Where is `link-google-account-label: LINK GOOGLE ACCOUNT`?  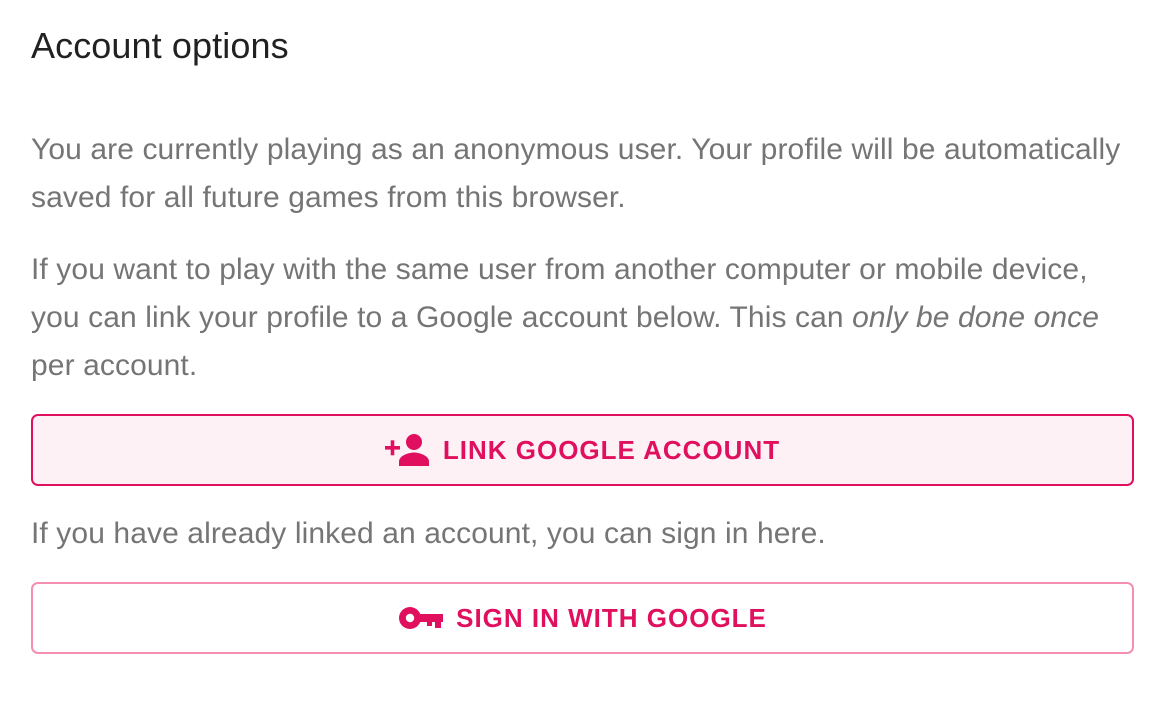 link-google-account-label: LINK GOOGLE ACCOUNT is located at coordinates (611, 449).